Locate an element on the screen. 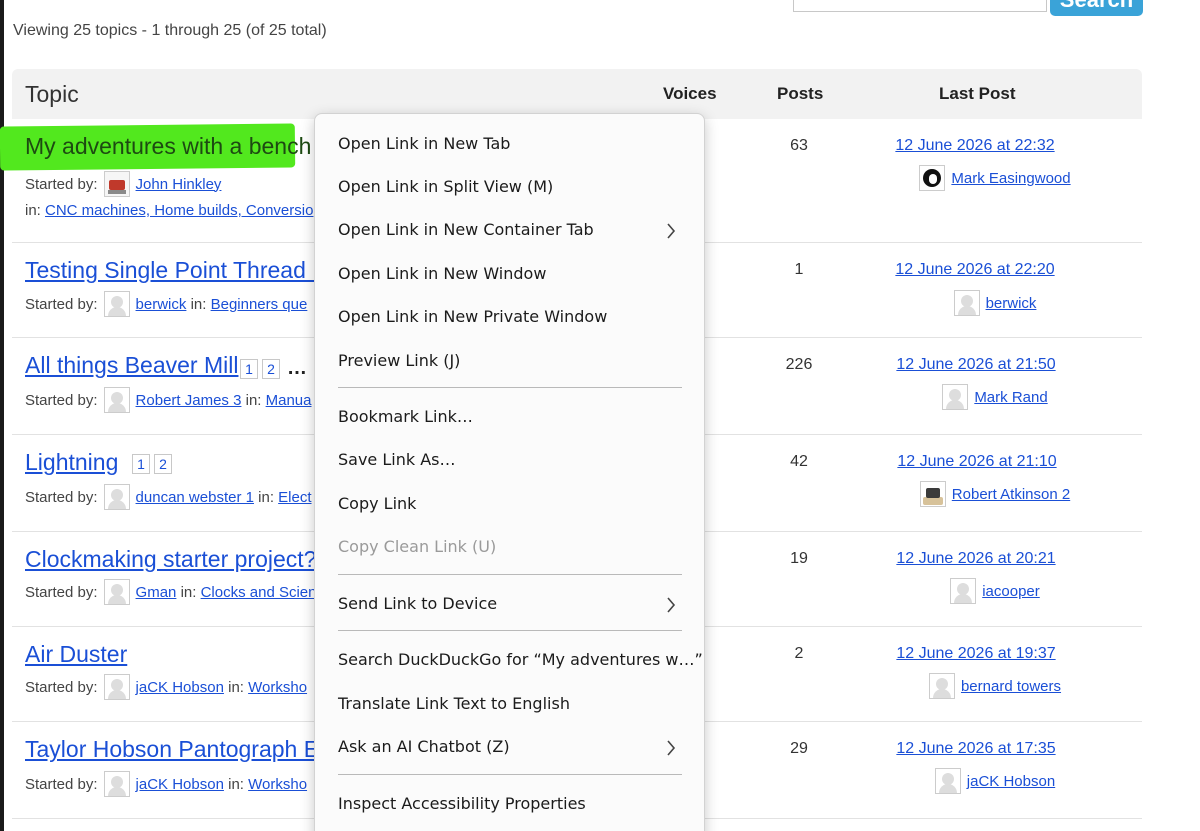 Image resolution: width=1200 pixels, height=831 pixels. menu-inspect-accessibility: Inspect Accessibility Properties is located at coordinates (510, 804).